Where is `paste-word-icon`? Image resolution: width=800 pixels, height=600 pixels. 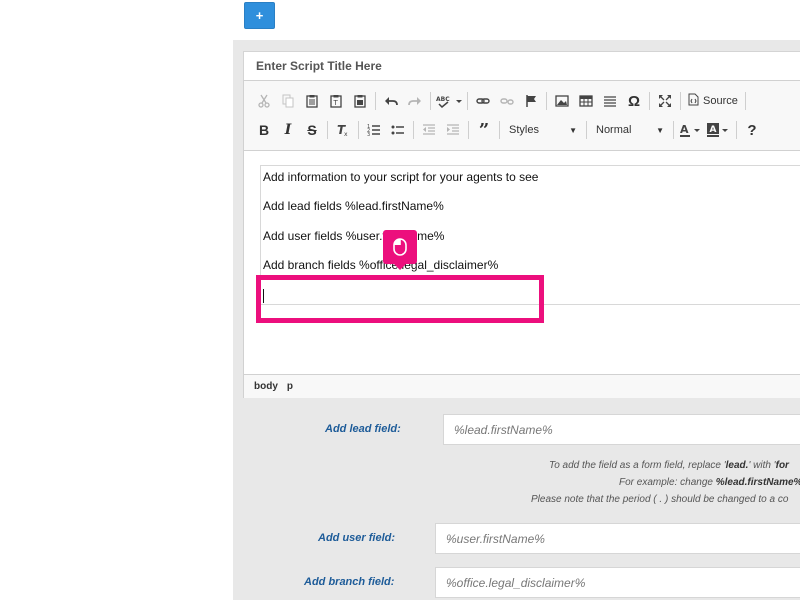
paste-word-icon is located at coordinates (360, 101).